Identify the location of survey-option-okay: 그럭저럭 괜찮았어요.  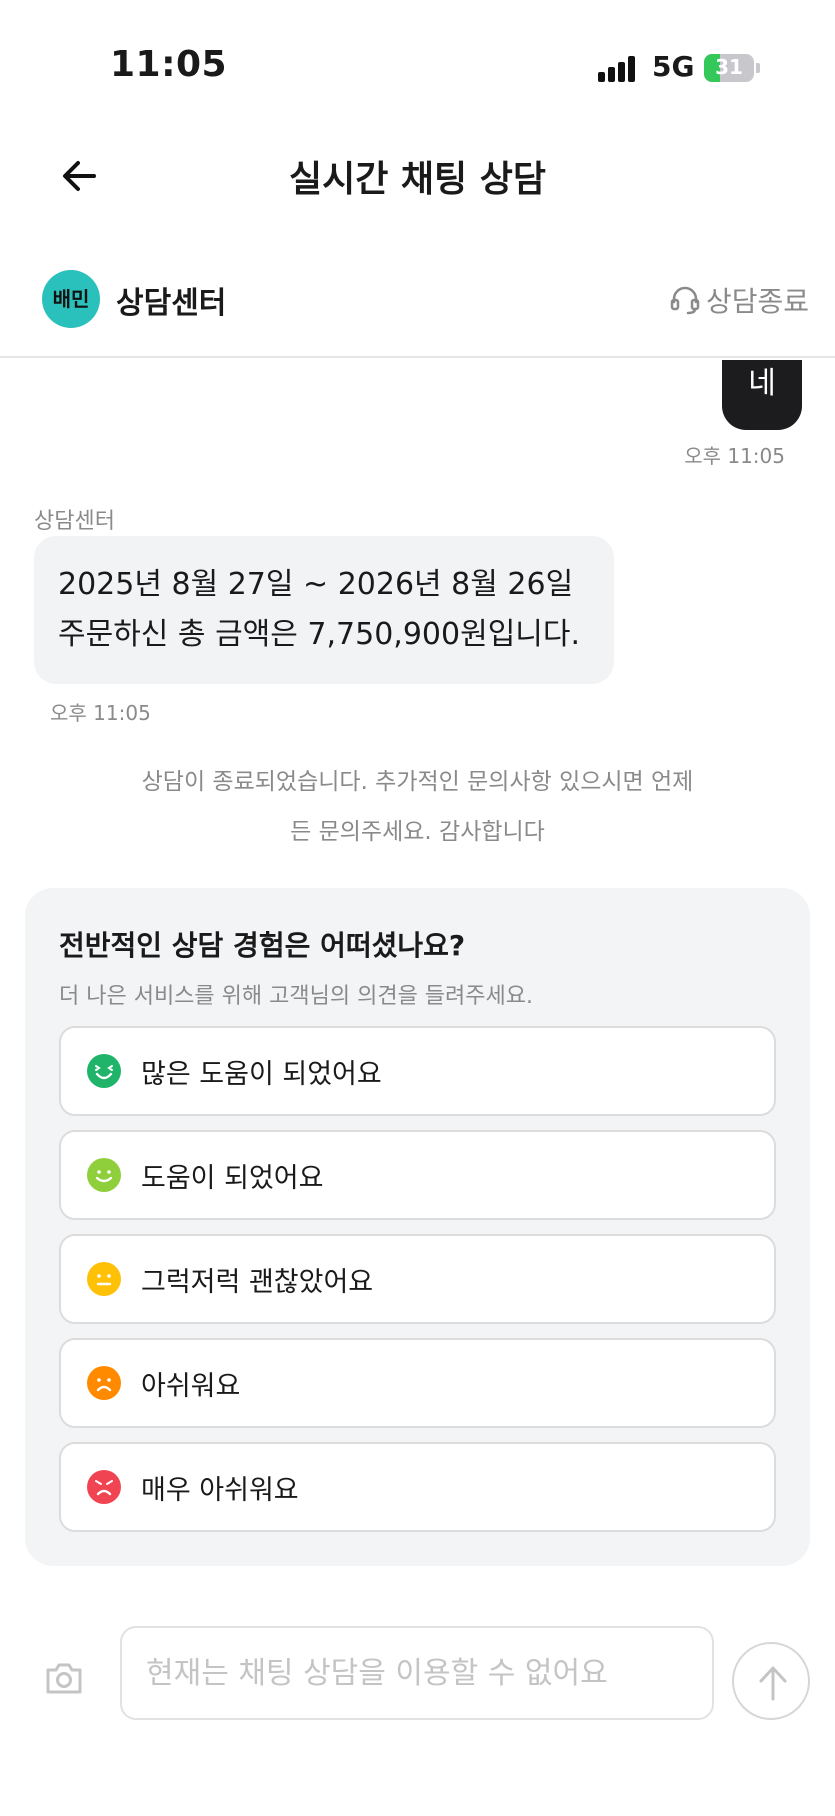
(417, 1279).